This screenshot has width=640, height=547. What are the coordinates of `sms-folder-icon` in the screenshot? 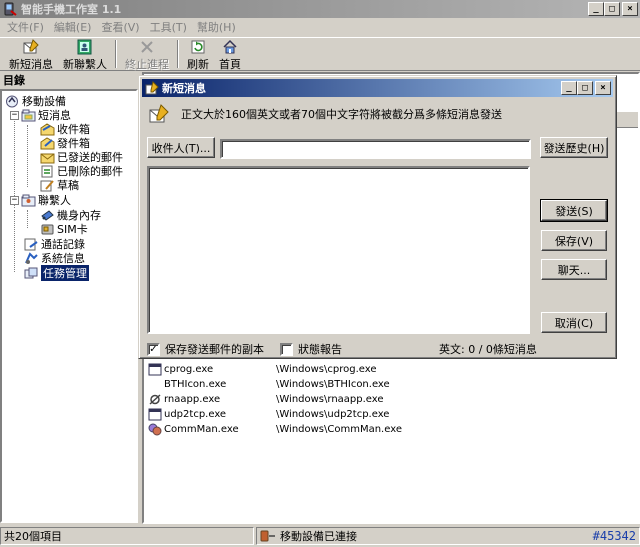 It's located at (28, 115).